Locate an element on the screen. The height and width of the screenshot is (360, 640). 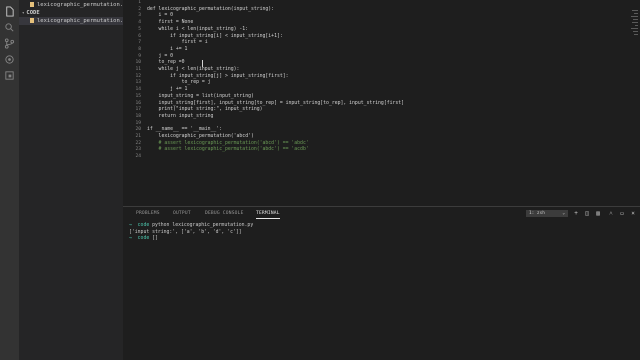
chevron-up-icon: ˄ is located at coordinates (611, 214).